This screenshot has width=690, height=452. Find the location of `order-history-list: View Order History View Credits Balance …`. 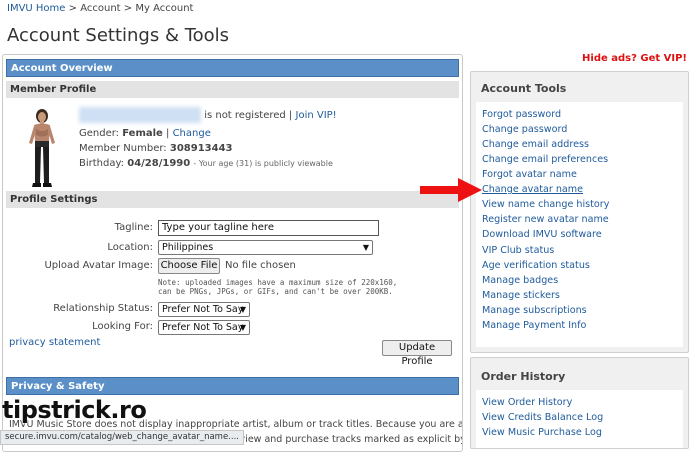

order-history-list: View Order History View Credits Balance … is located at coordinates (579, 419).